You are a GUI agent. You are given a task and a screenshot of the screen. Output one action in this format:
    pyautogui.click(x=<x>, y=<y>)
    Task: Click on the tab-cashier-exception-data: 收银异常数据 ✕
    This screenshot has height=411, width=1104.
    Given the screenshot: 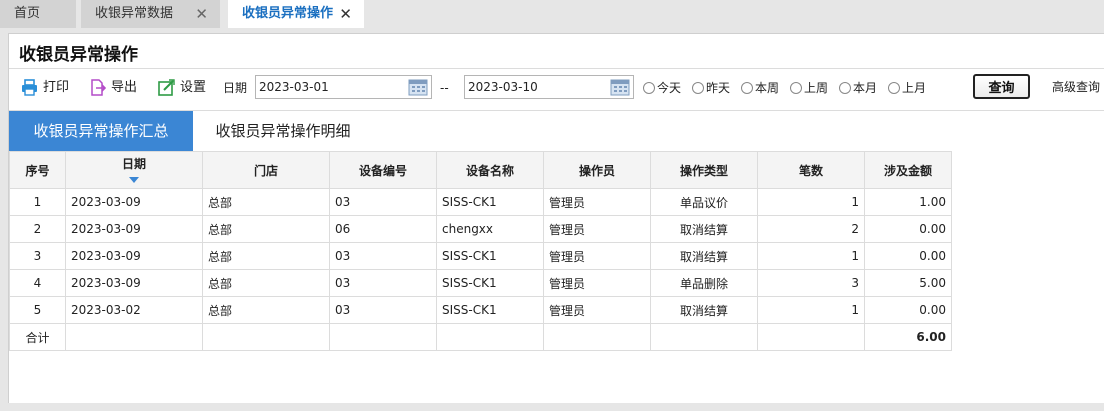 What is the action you would take?
    pyautogui.click(x=150, y=14)
    